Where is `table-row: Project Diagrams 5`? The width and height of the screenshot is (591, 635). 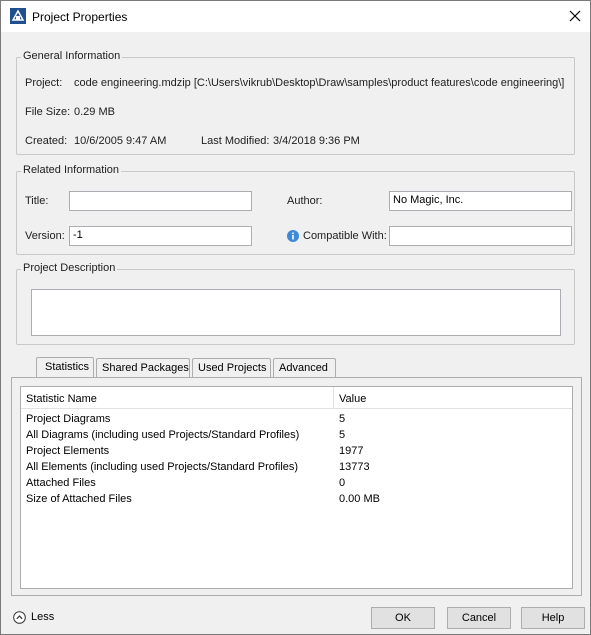
table-row: Project Diagrams 5 is located at coordinates (296, 419).